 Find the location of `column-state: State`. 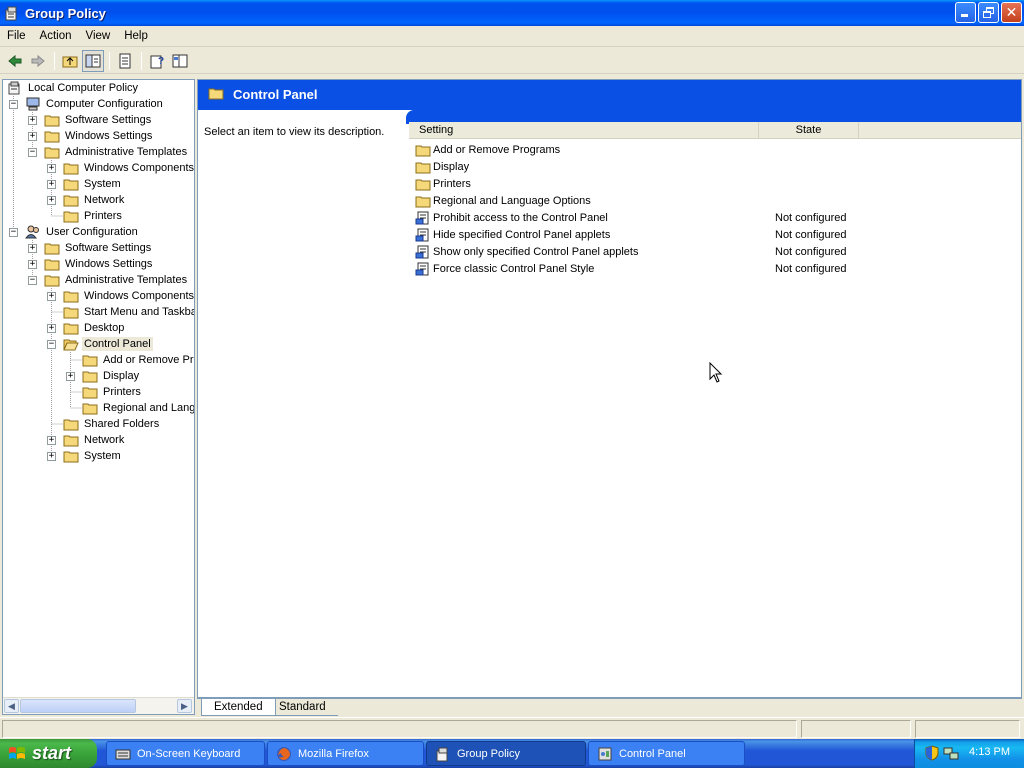

column-state: State is located at coordinates (809, 130).